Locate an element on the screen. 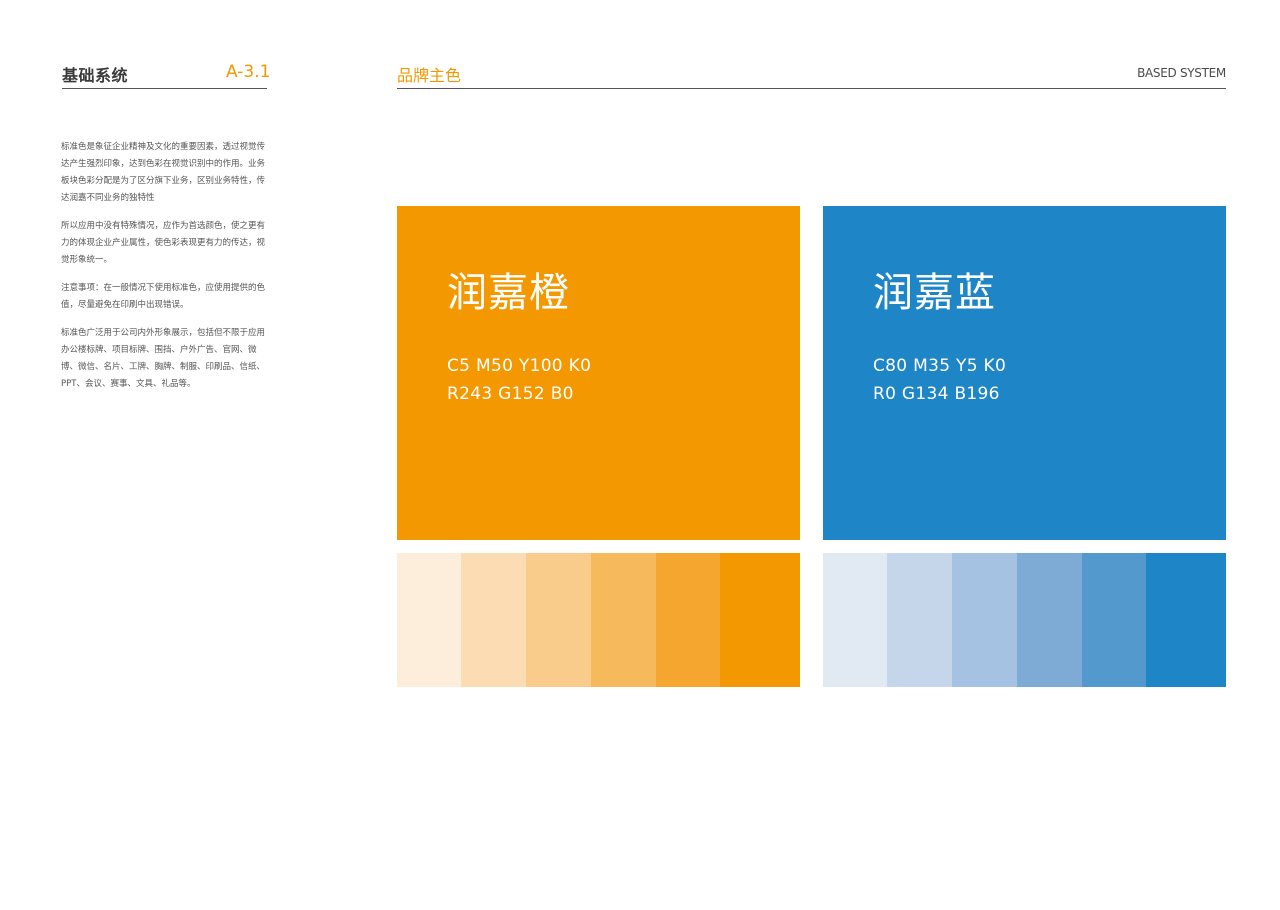 Image resolution: width=1280 pixels, height=910 pixels. blue-cmyk-value: C80 M35 Y5 K0 is located at coordinates (940, 366).